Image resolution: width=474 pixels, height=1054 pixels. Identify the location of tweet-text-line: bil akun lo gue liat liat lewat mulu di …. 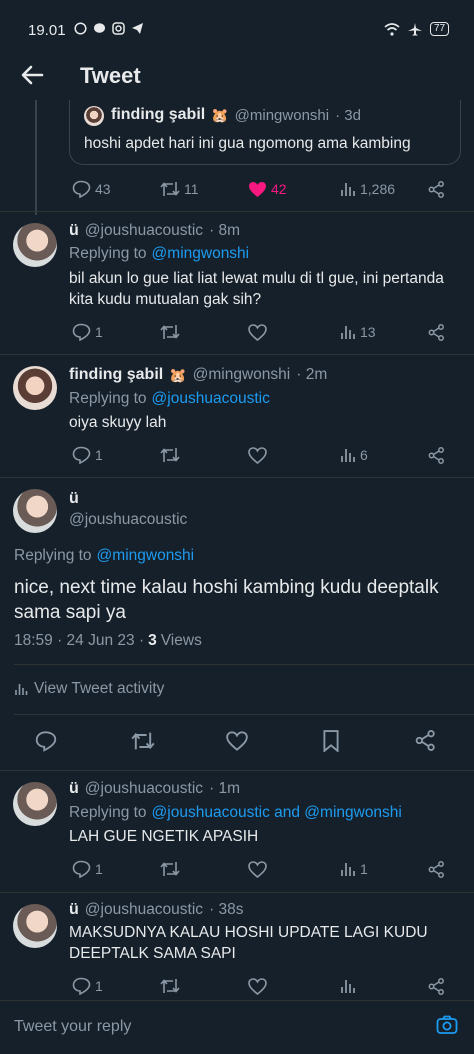
(256, 278).